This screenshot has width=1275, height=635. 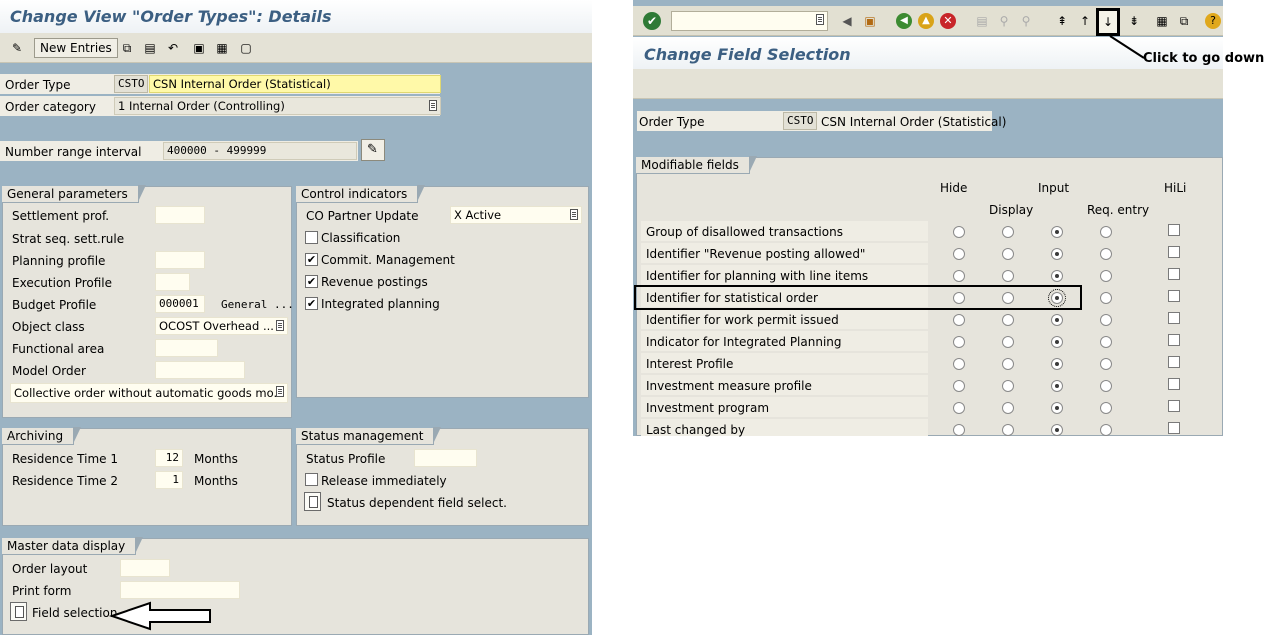 What do you see at coordinates (180, 215) in the screenshot?
I see `settlement-prof-field` at bounding box center [180, 215].